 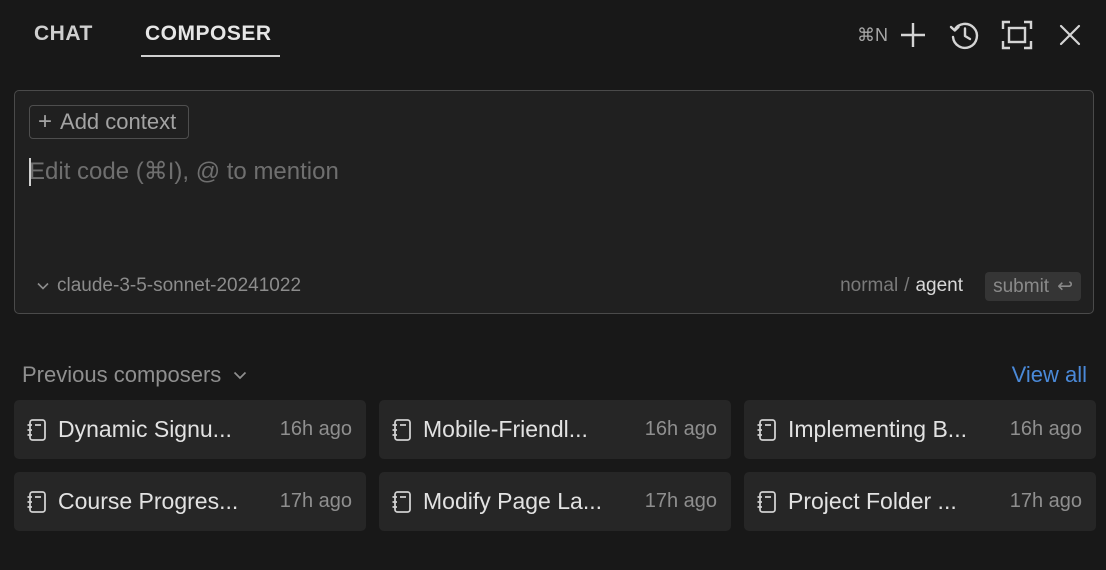 I want to click on add-context-button: + Add context, so click(x=109, y=122).